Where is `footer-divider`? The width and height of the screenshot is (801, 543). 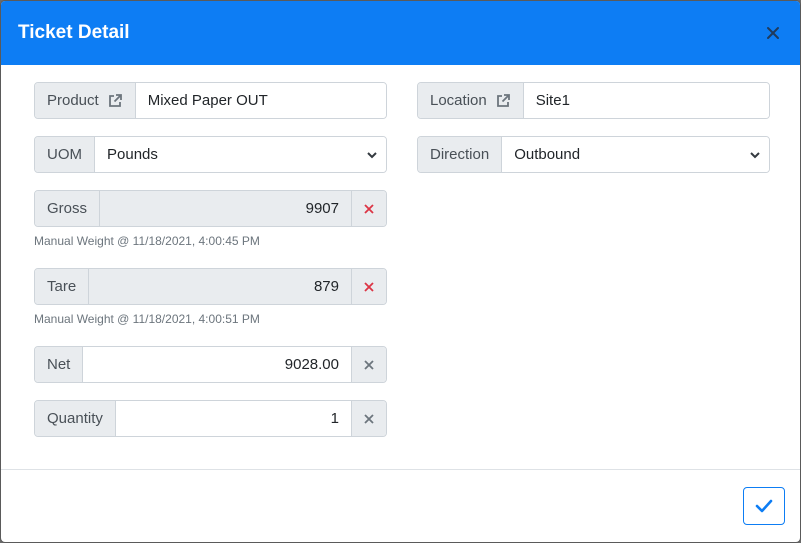 footer-divider is located at coordinates (400, 469).